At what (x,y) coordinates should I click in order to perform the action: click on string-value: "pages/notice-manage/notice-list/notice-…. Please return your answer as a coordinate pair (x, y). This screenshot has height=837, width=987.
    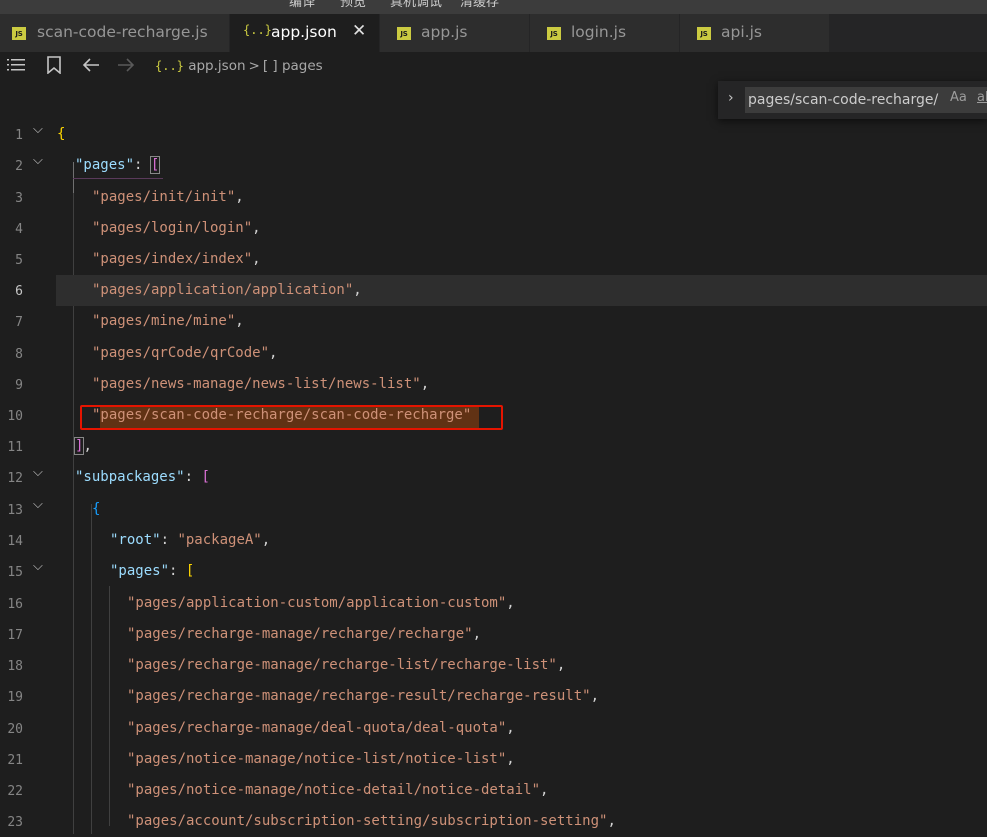
    Looking at the image, I should click on (317, 759).